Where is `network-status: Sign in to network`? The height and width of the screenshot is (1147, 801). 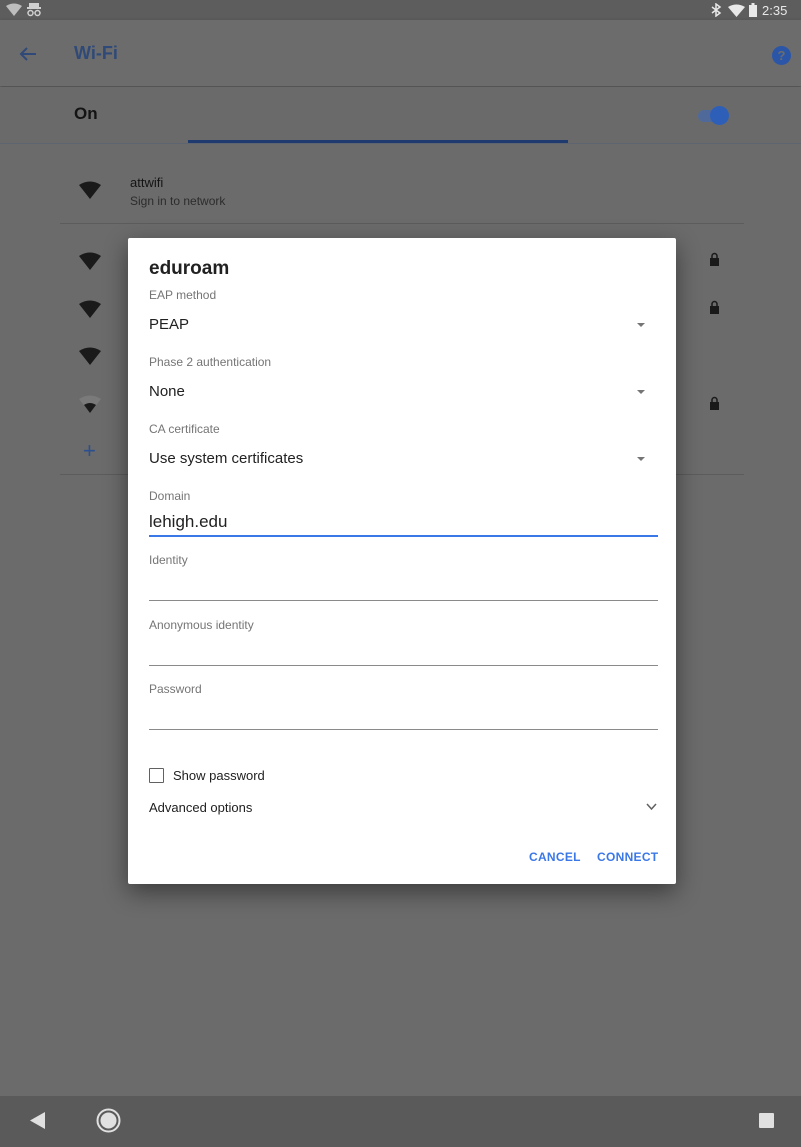
network-status: Sign in to network is located at coordinates (178, 201).